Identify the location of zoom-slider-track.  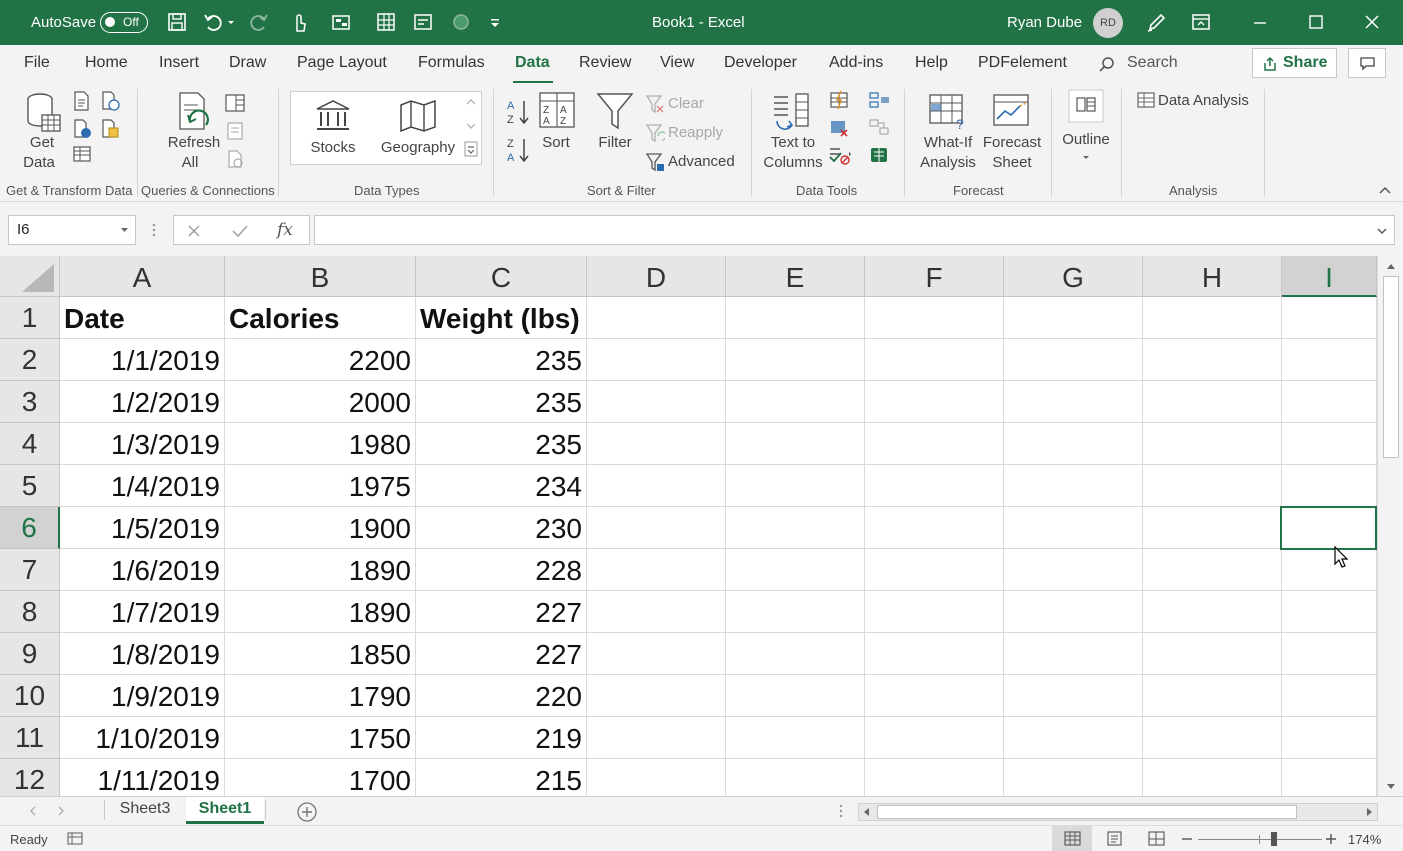
(1260, 839).